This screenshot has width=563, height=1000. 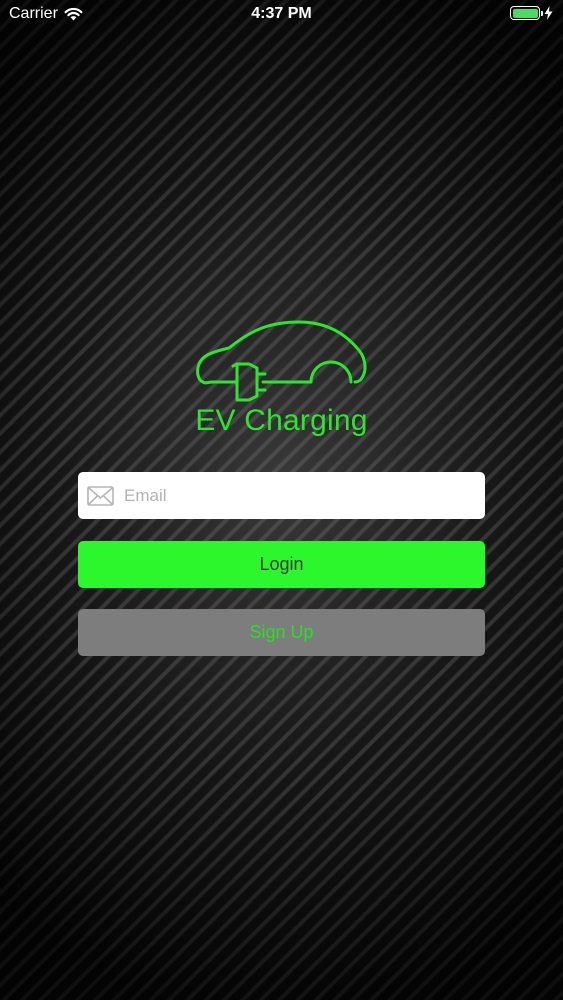 I want to click on charging-bolt-icon, so click(x=548, y=13).